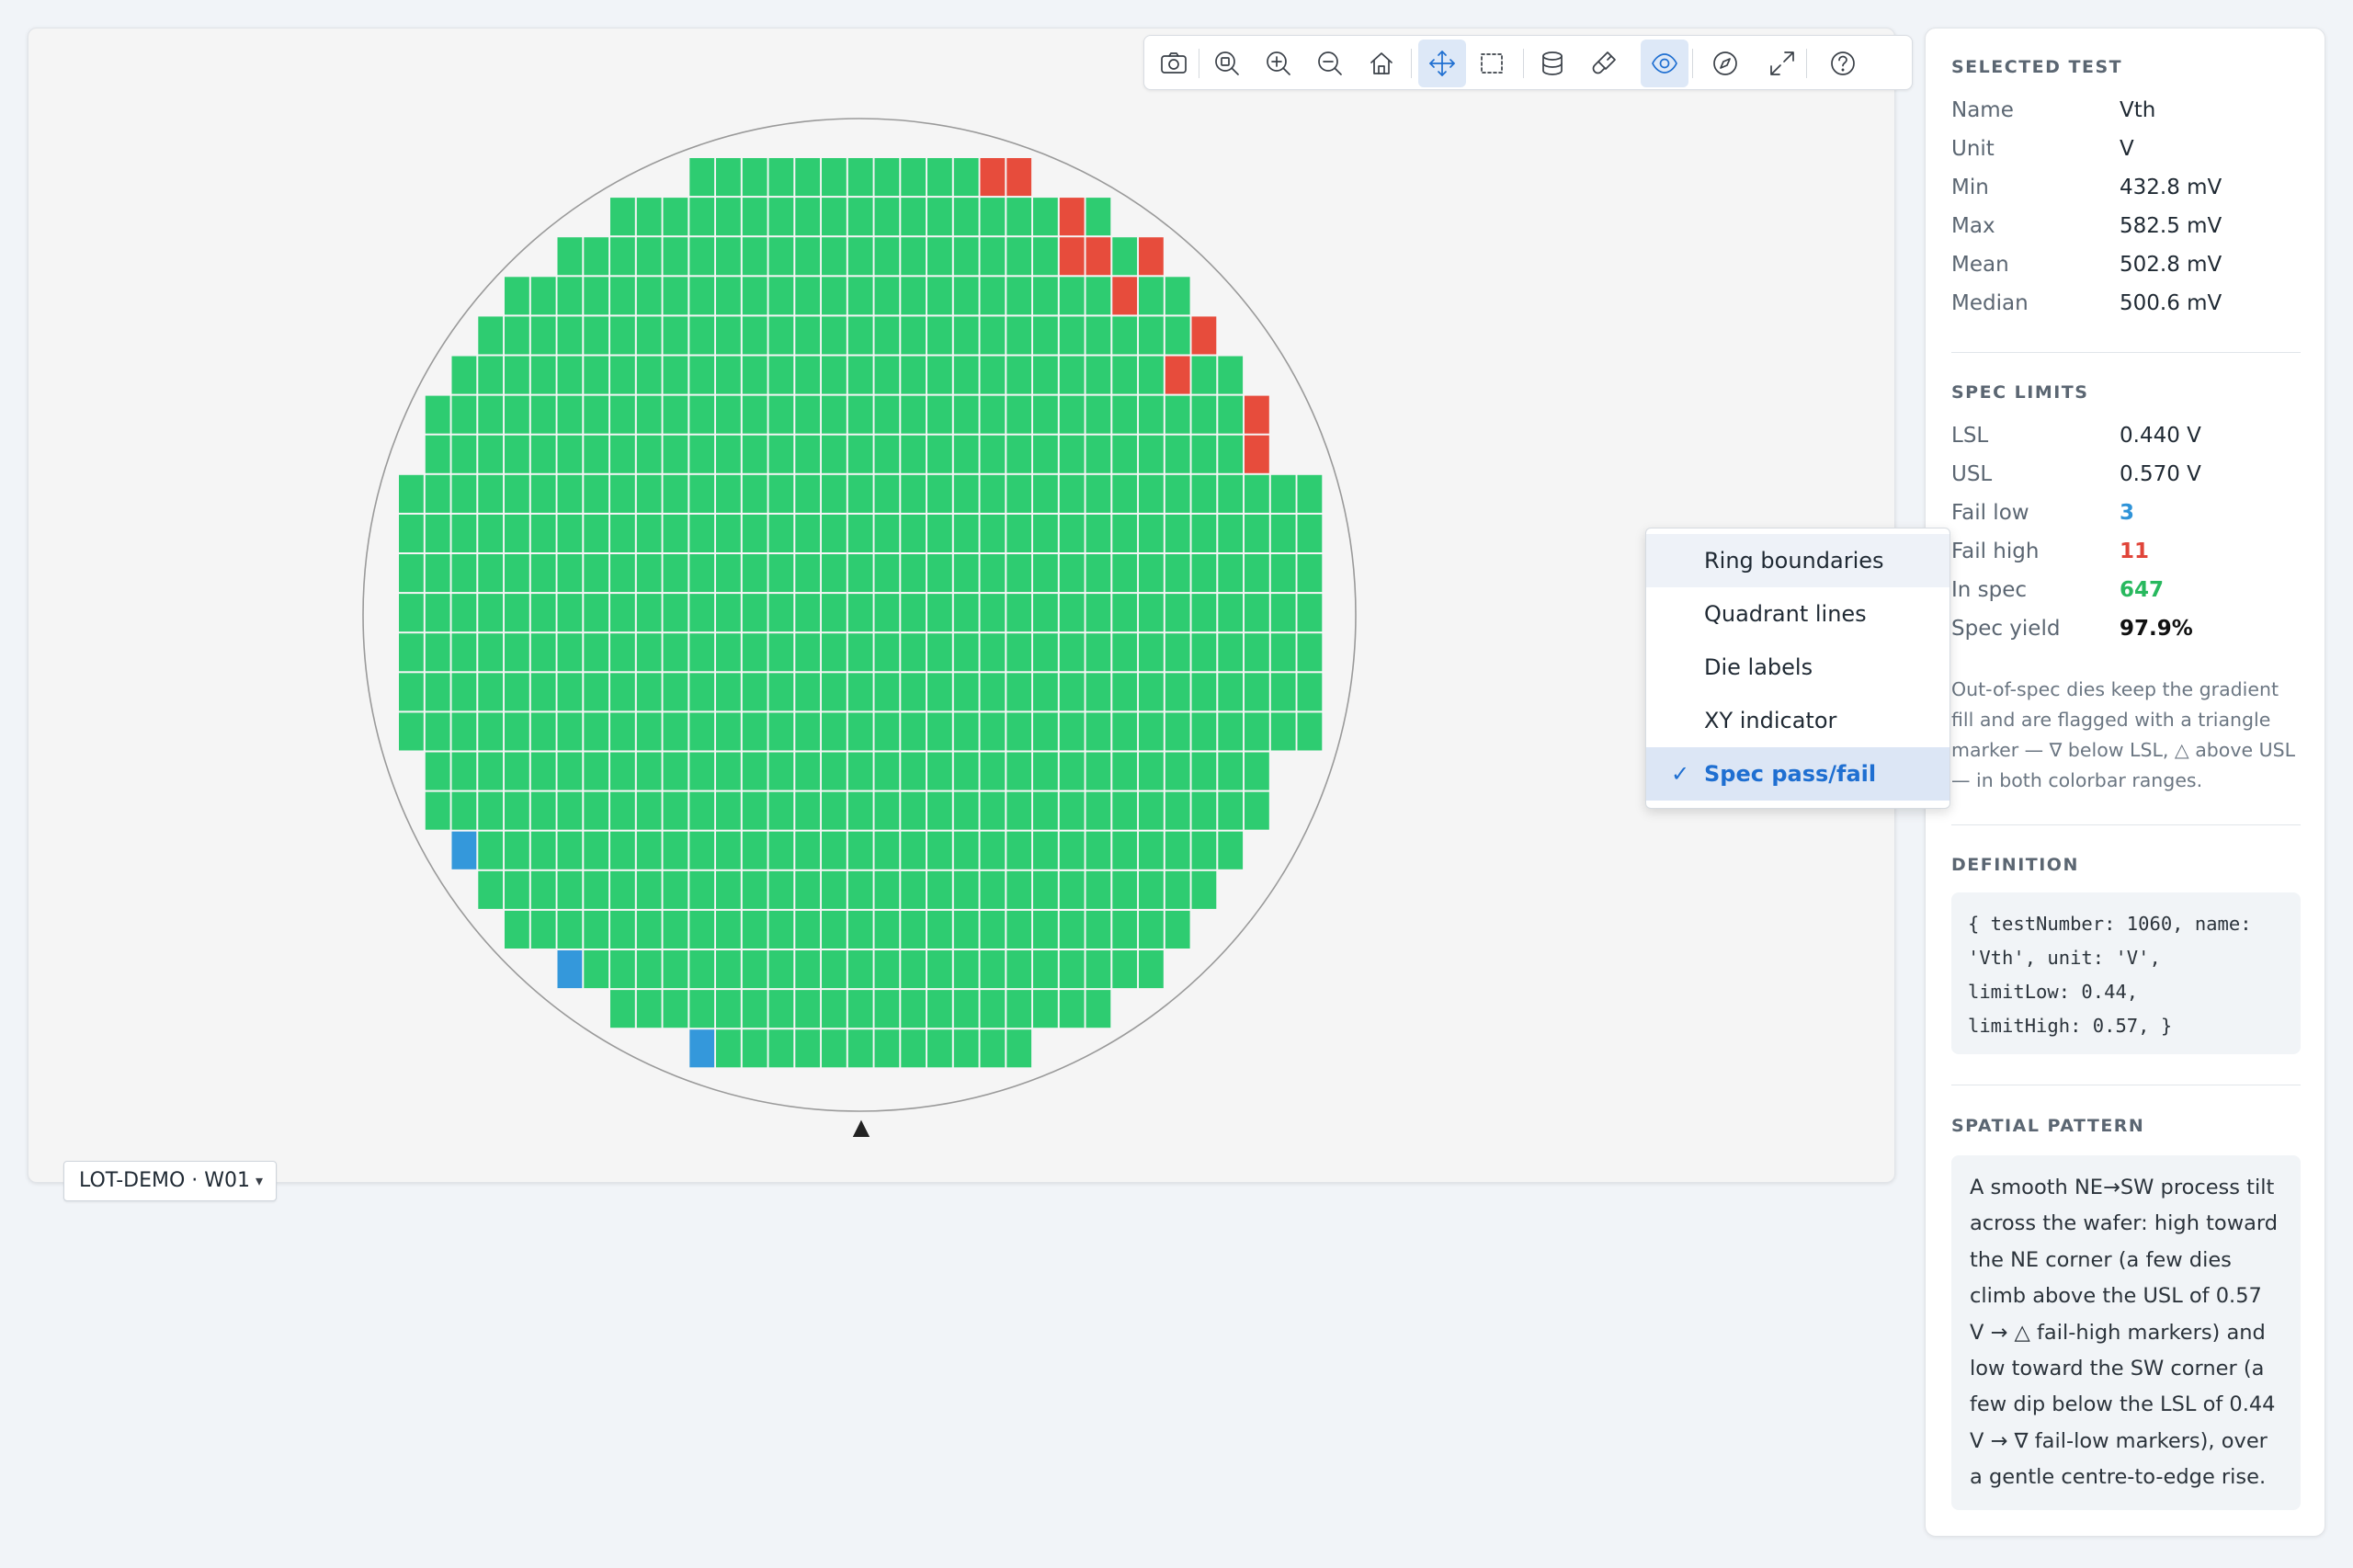  I want to click on paintbrush-button, so click(1604, 63).